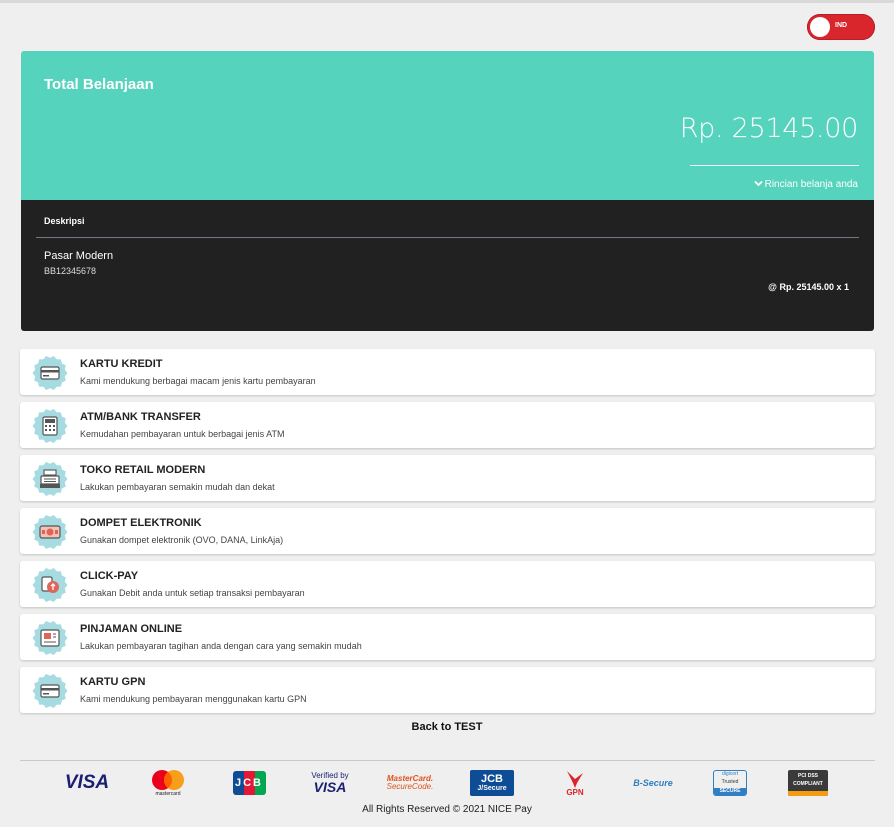  What do you see at coordinates (50, 479) in the screenshot?
I see `cash-register-icon` at bounding box center [50, 479].